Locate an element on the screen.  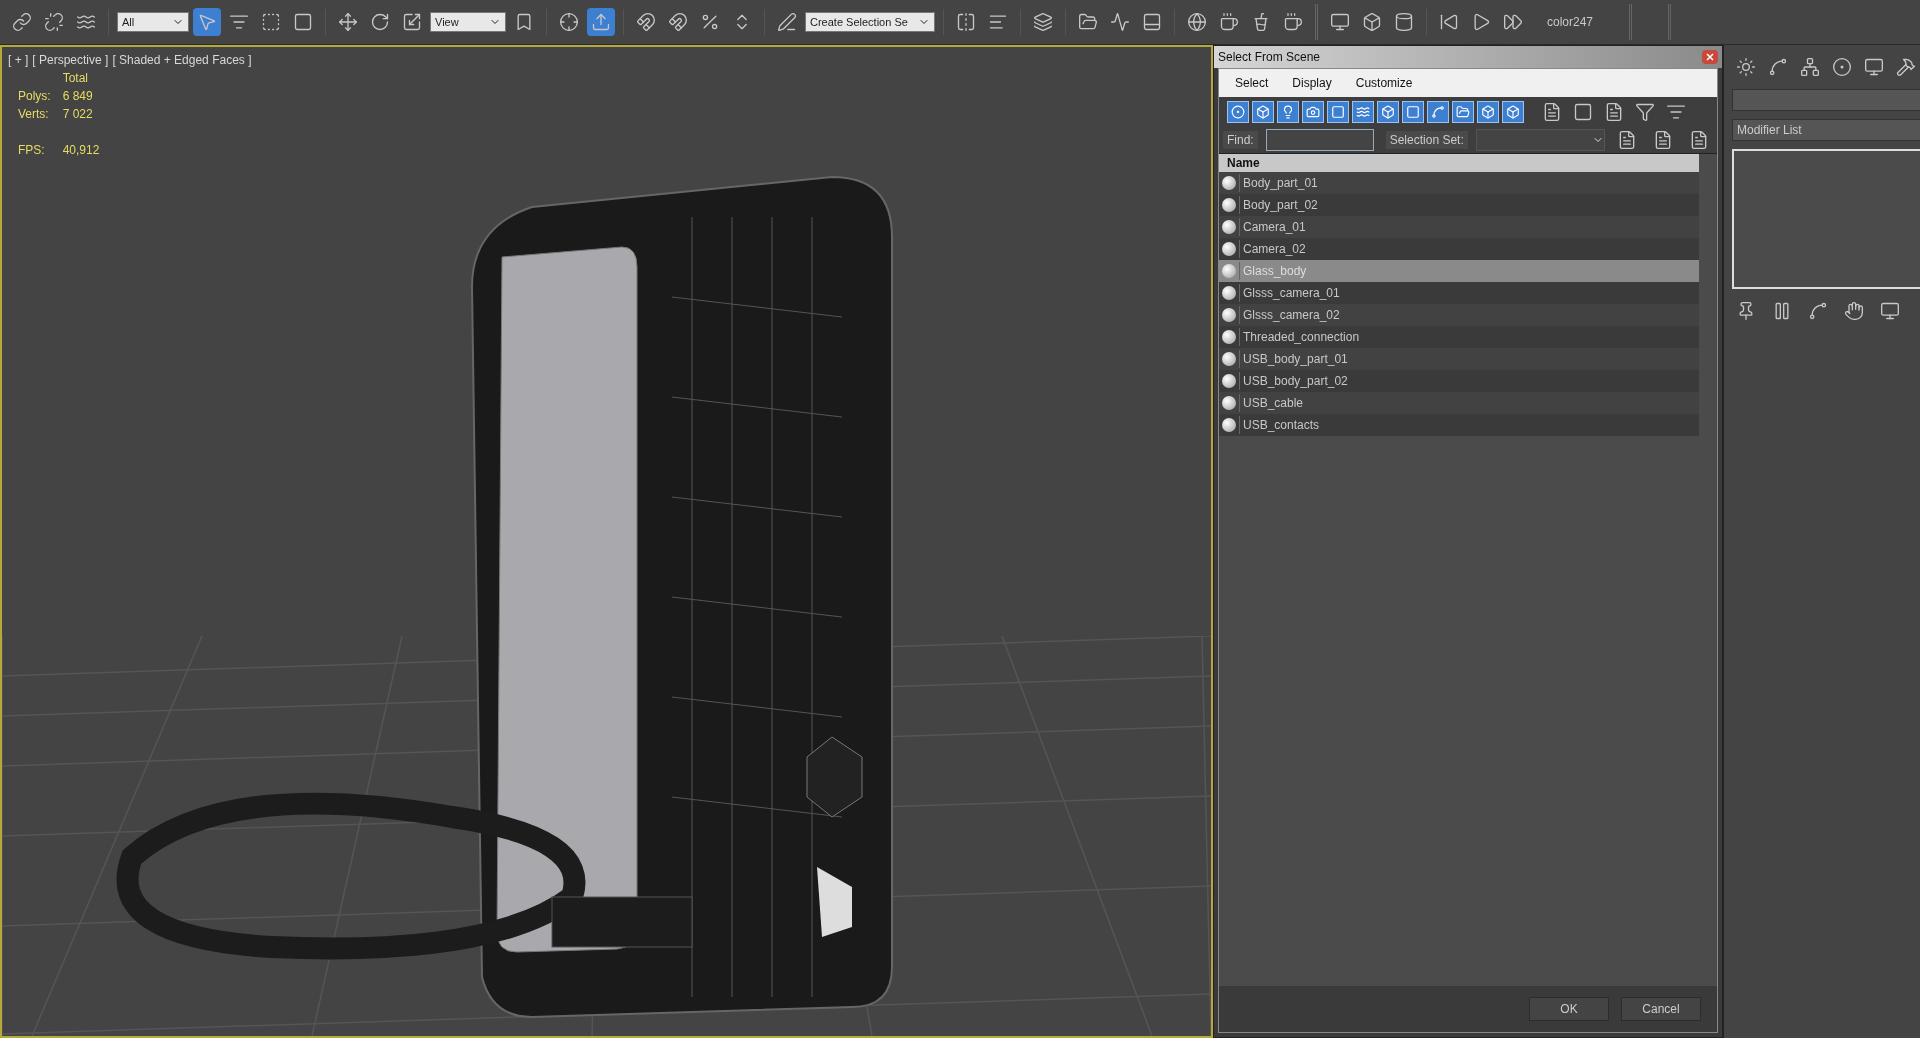
selection-filter-dropdown: All is located at coordinates (153, 22).